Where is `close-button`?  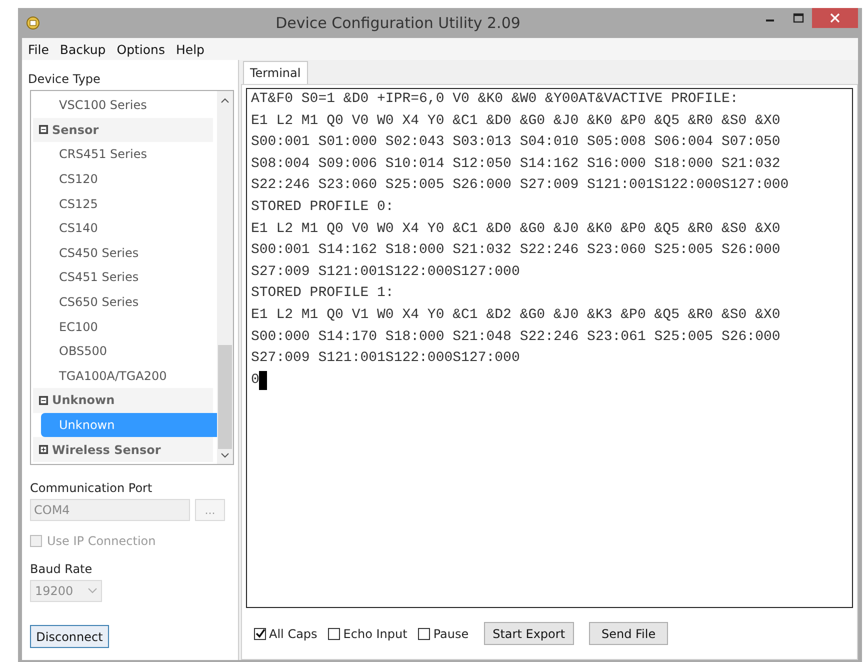
close-button is located at coordinates (835, 18).